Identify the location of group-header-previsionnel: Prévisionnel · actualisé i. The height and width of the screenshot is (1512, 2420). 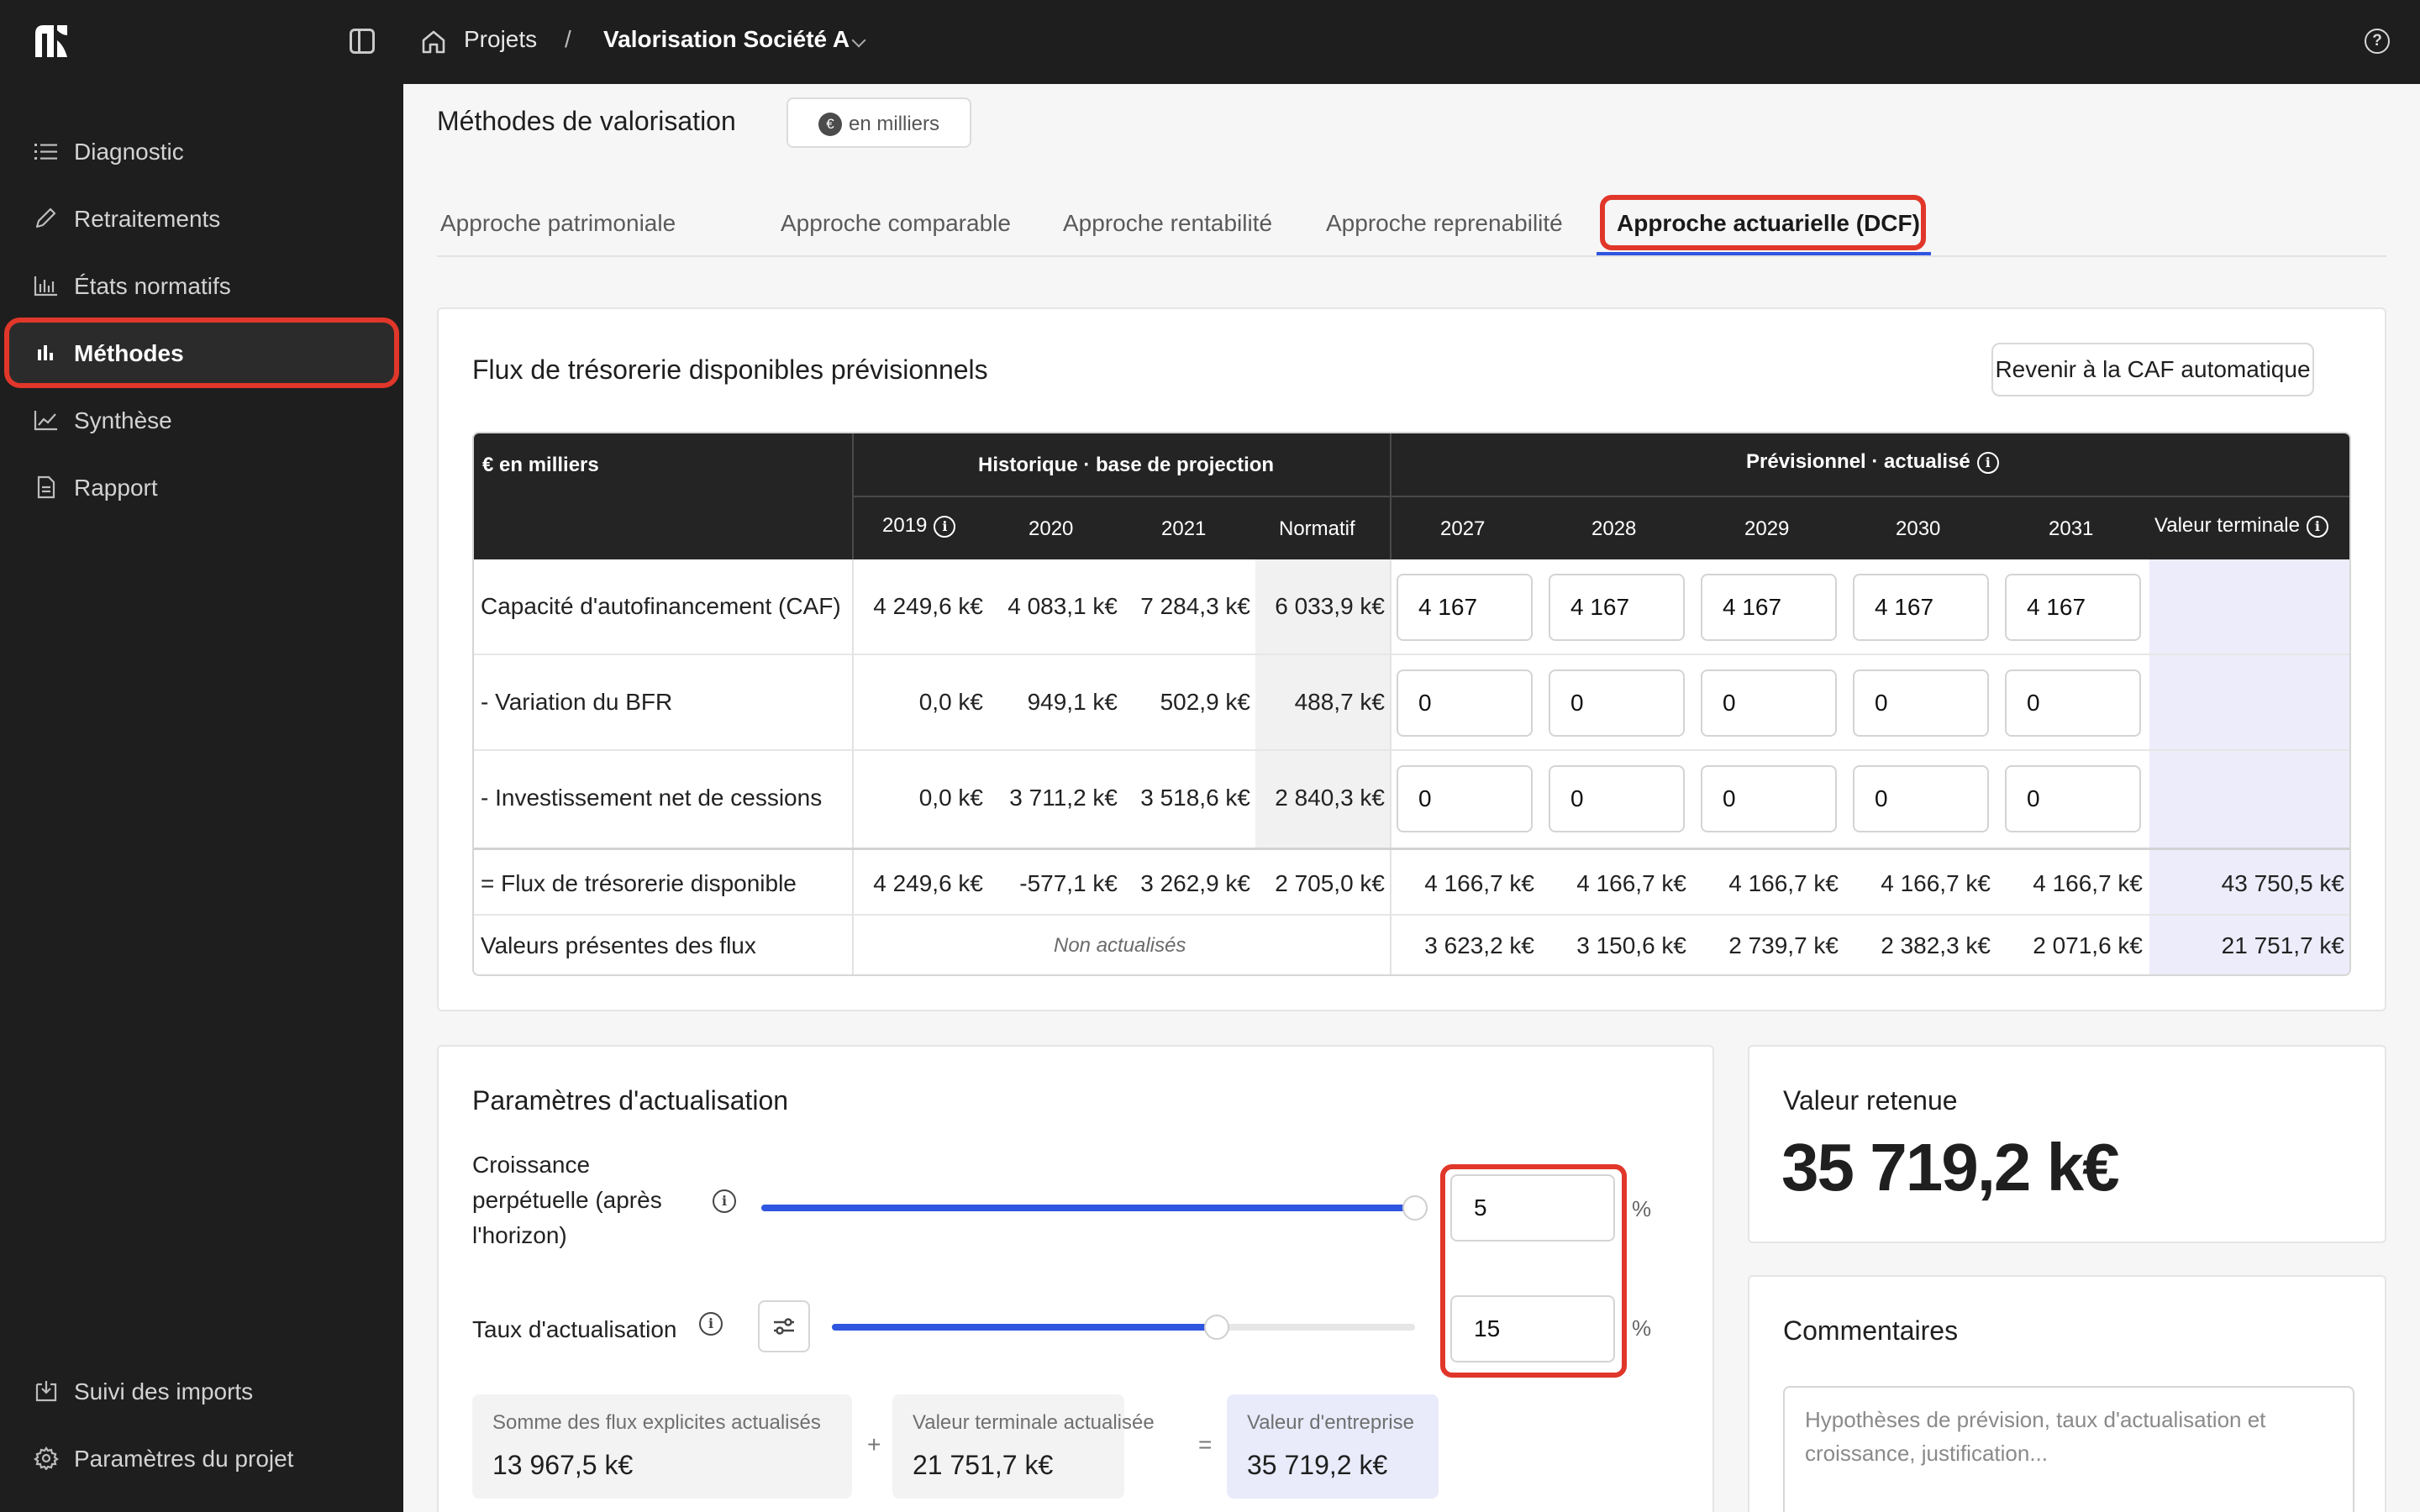
(1872, 462).